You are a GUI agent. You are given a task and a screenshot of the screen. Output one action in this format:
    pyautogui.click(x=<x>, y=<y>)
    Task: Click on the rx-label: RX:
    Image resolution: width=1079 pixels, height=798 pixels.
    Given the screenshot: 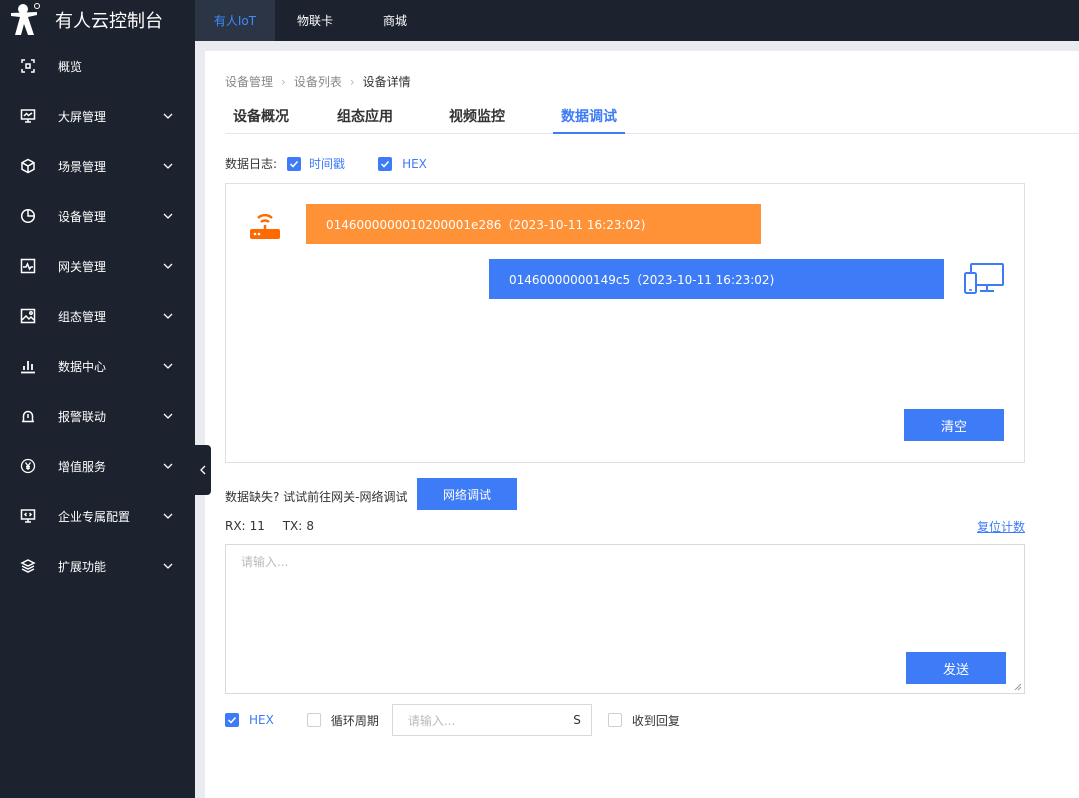 What is the action you would take?
    pyautogui.click(x=235, y=526)
    